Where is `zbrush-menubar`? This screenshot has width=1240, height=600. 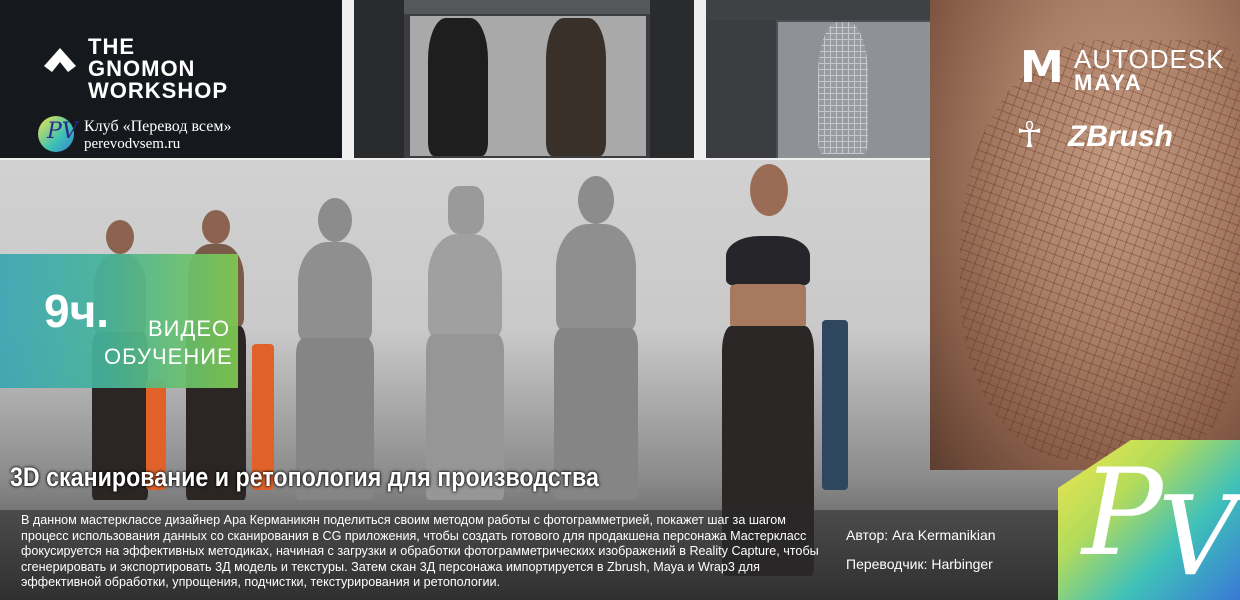 zbrush-menubar is located at coordinates (524, 7).